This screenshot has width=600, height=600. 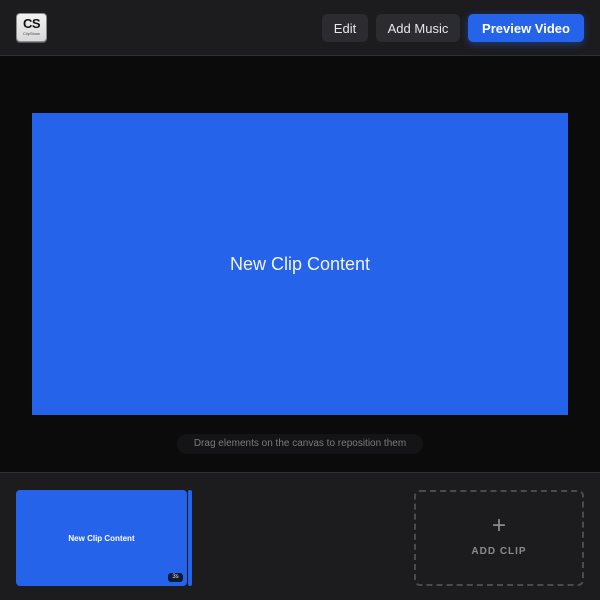 What do you see at coordinates (418, 28) in the screenshot?
I see `add-music-button: Add Music` at bounding box center [418, 28].